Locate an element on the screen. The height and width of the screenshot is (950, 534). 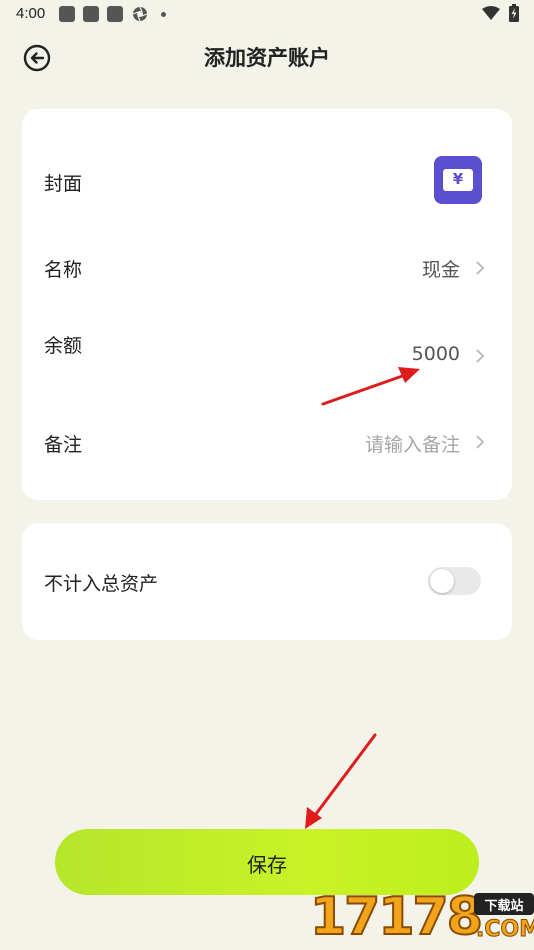
status-bar: 4:00 is located at coordinates (267, 14).